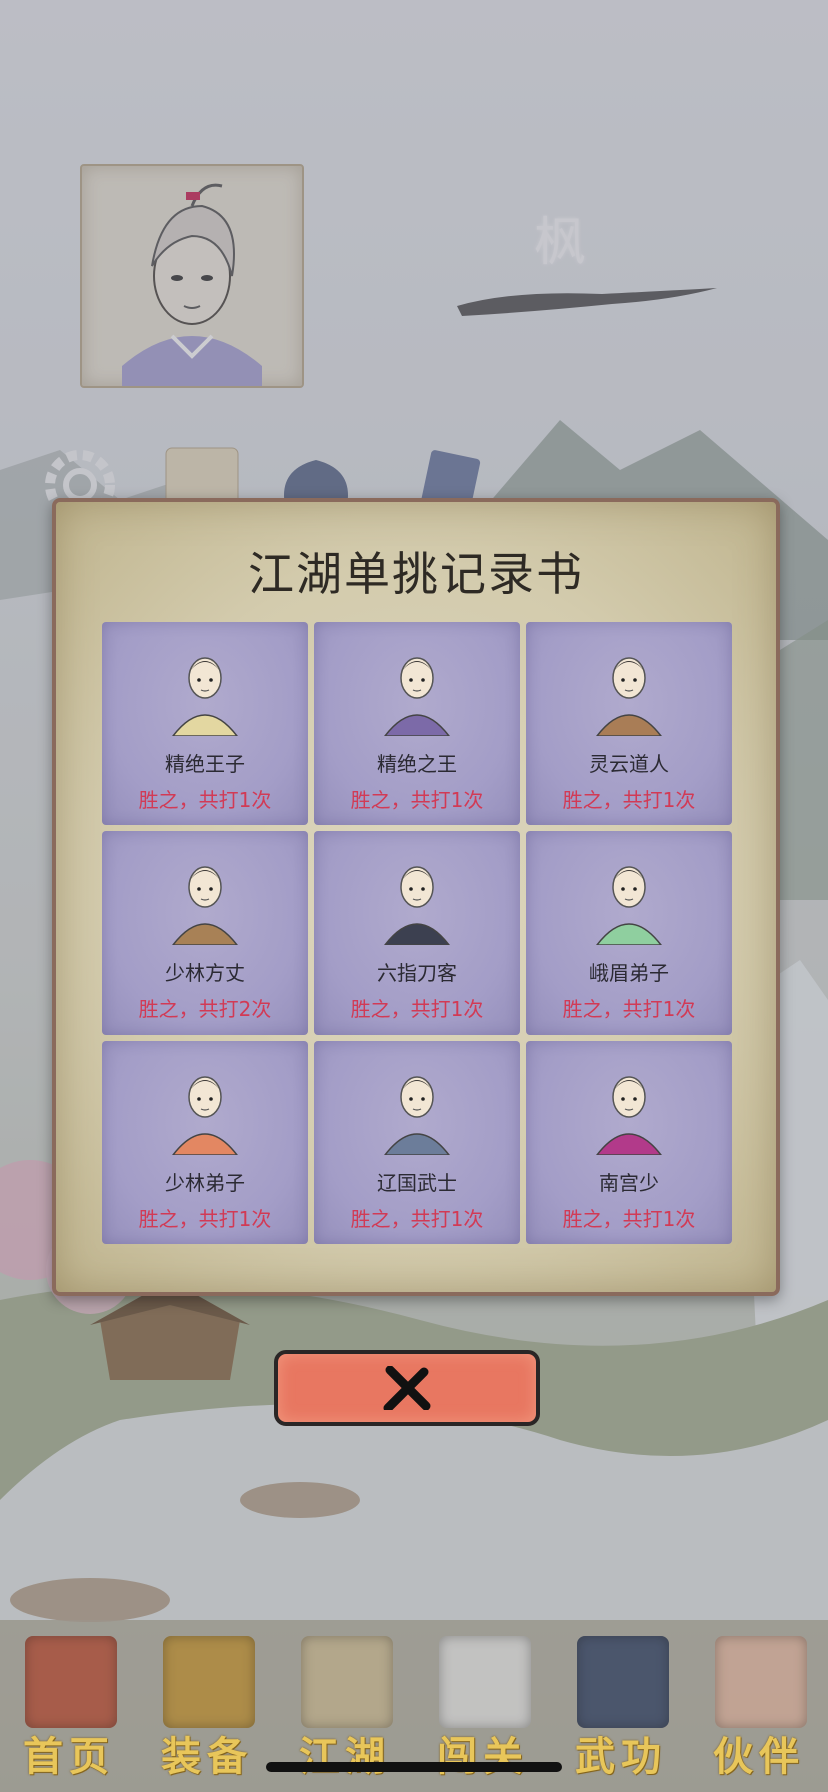 This screenshot has width=828, height=1792. Describe the element at coordinates (417, 1115) in the screenshot. I see `liao-warrior-portrait-icon` at that location.